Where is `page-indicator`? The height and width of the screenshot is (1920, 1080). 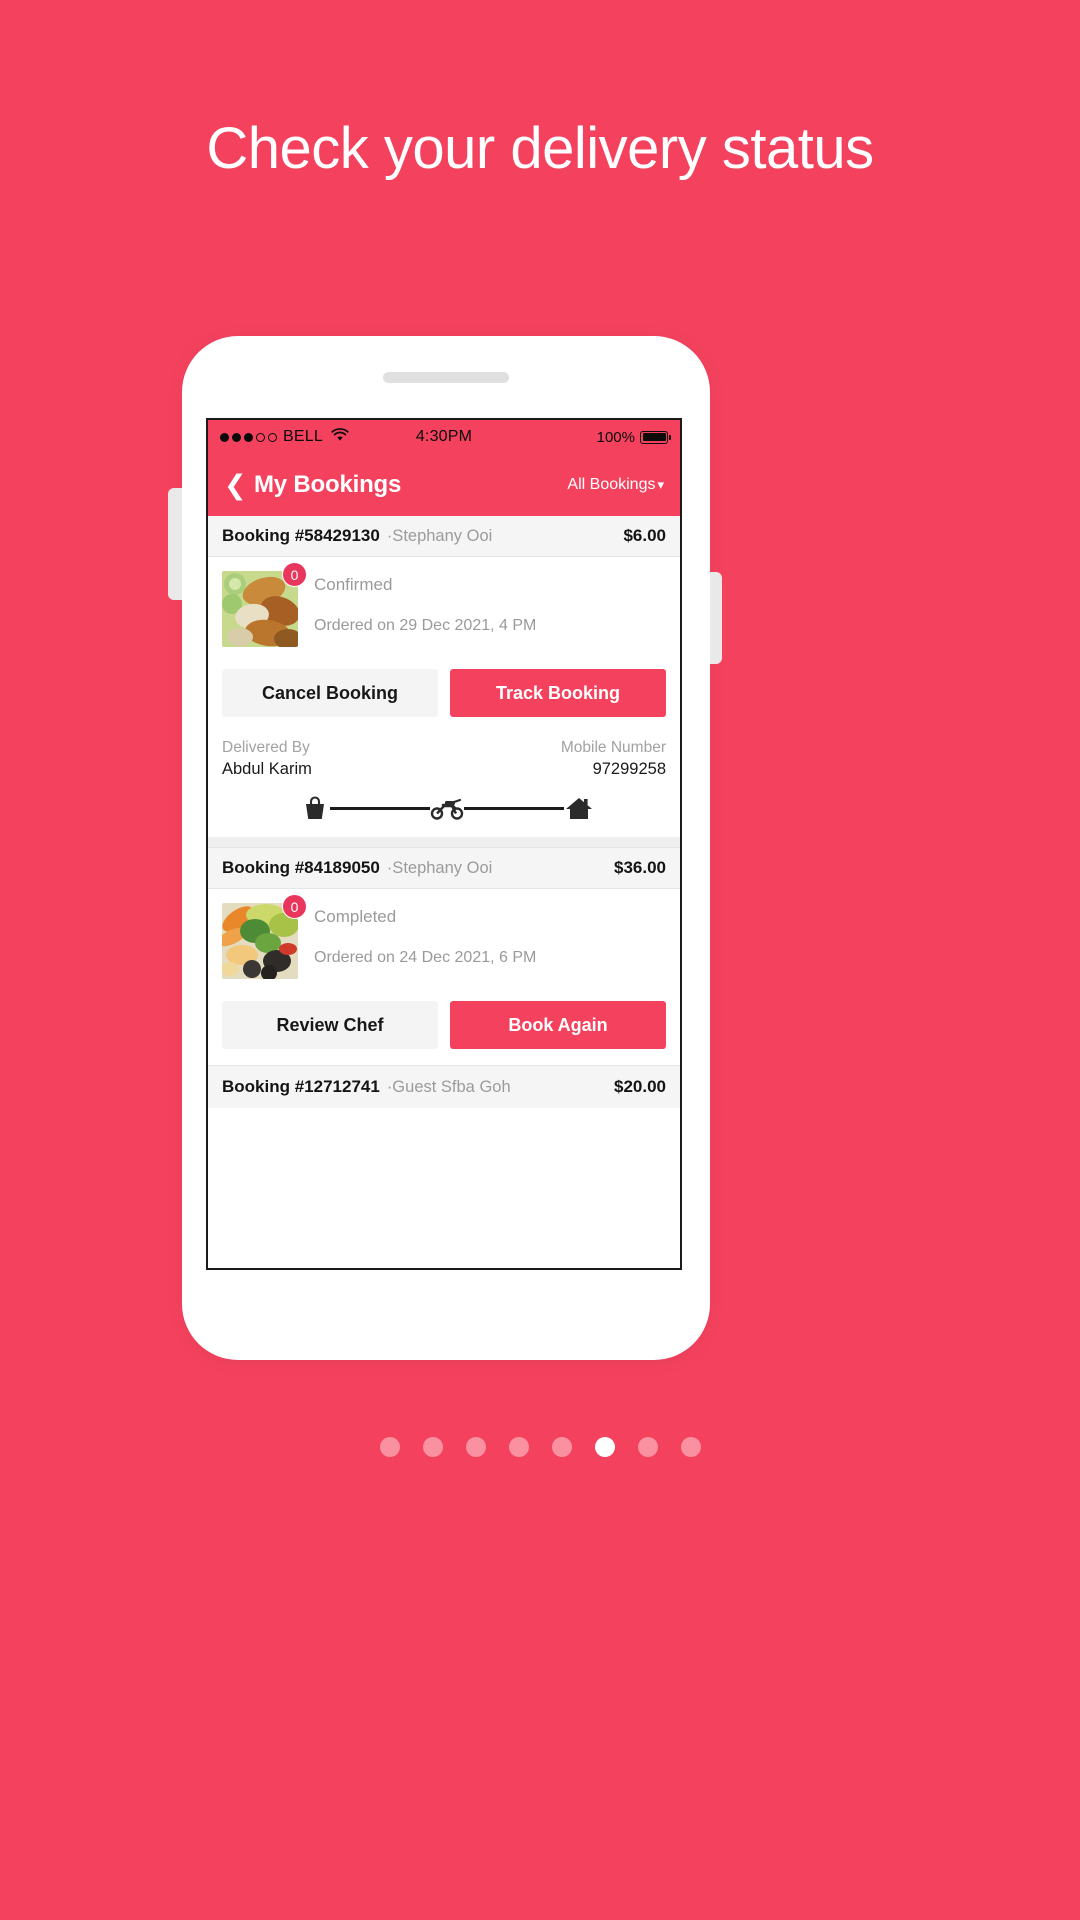
page-indicator is located at coordinates (540, 1447).